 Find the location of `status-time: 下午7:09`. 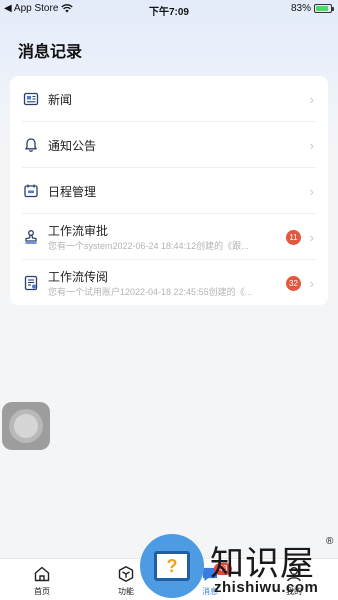

status-time: 下午7:09 is located at coordinates (168, 12).